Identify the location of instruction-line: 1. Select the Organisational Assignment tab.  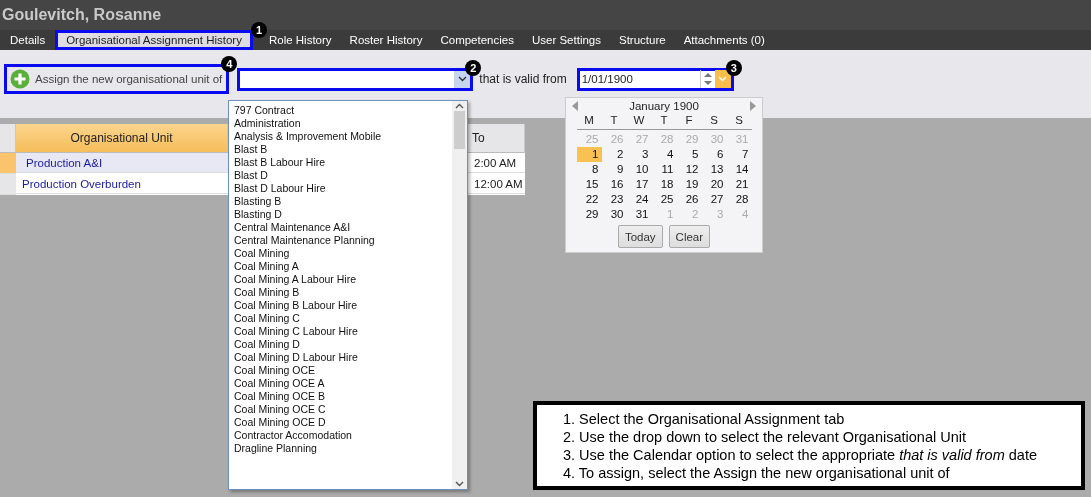
(704, 419).